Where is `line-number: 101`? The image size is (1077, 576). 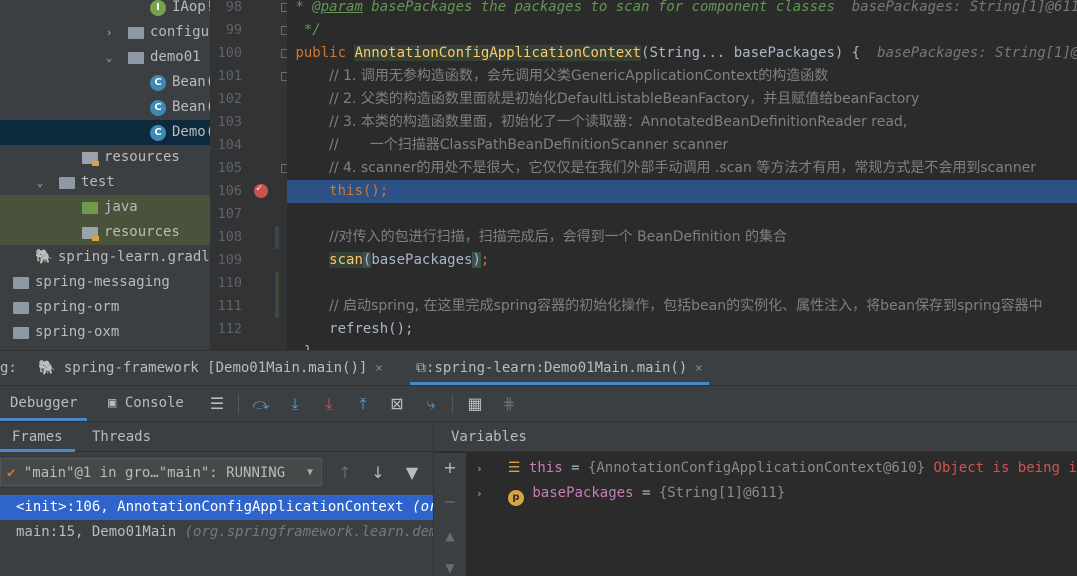 line-number: 101 is located at coordinates (229, 76).